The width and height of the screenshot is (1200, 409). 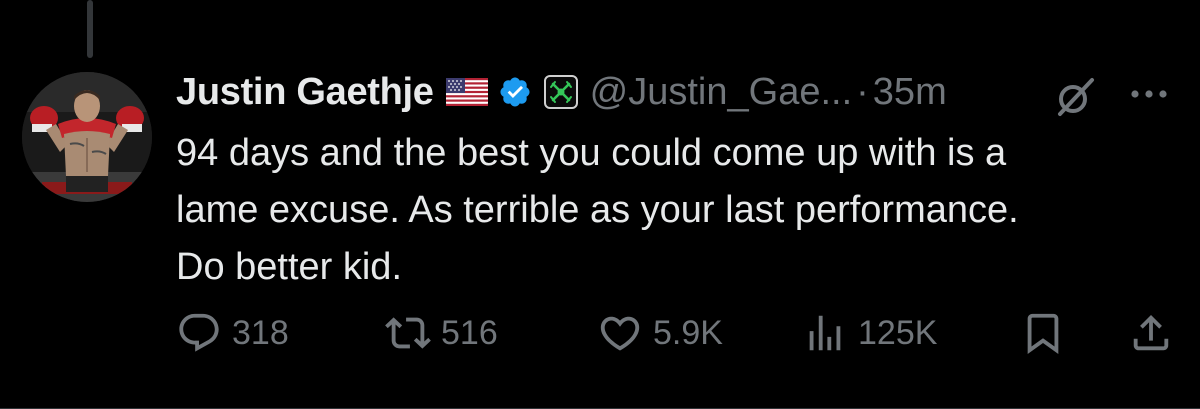 What do you see at coordinates (898, 332) in the screenshot?
I see `views-count: 125K` at bounding box center [898, 332].